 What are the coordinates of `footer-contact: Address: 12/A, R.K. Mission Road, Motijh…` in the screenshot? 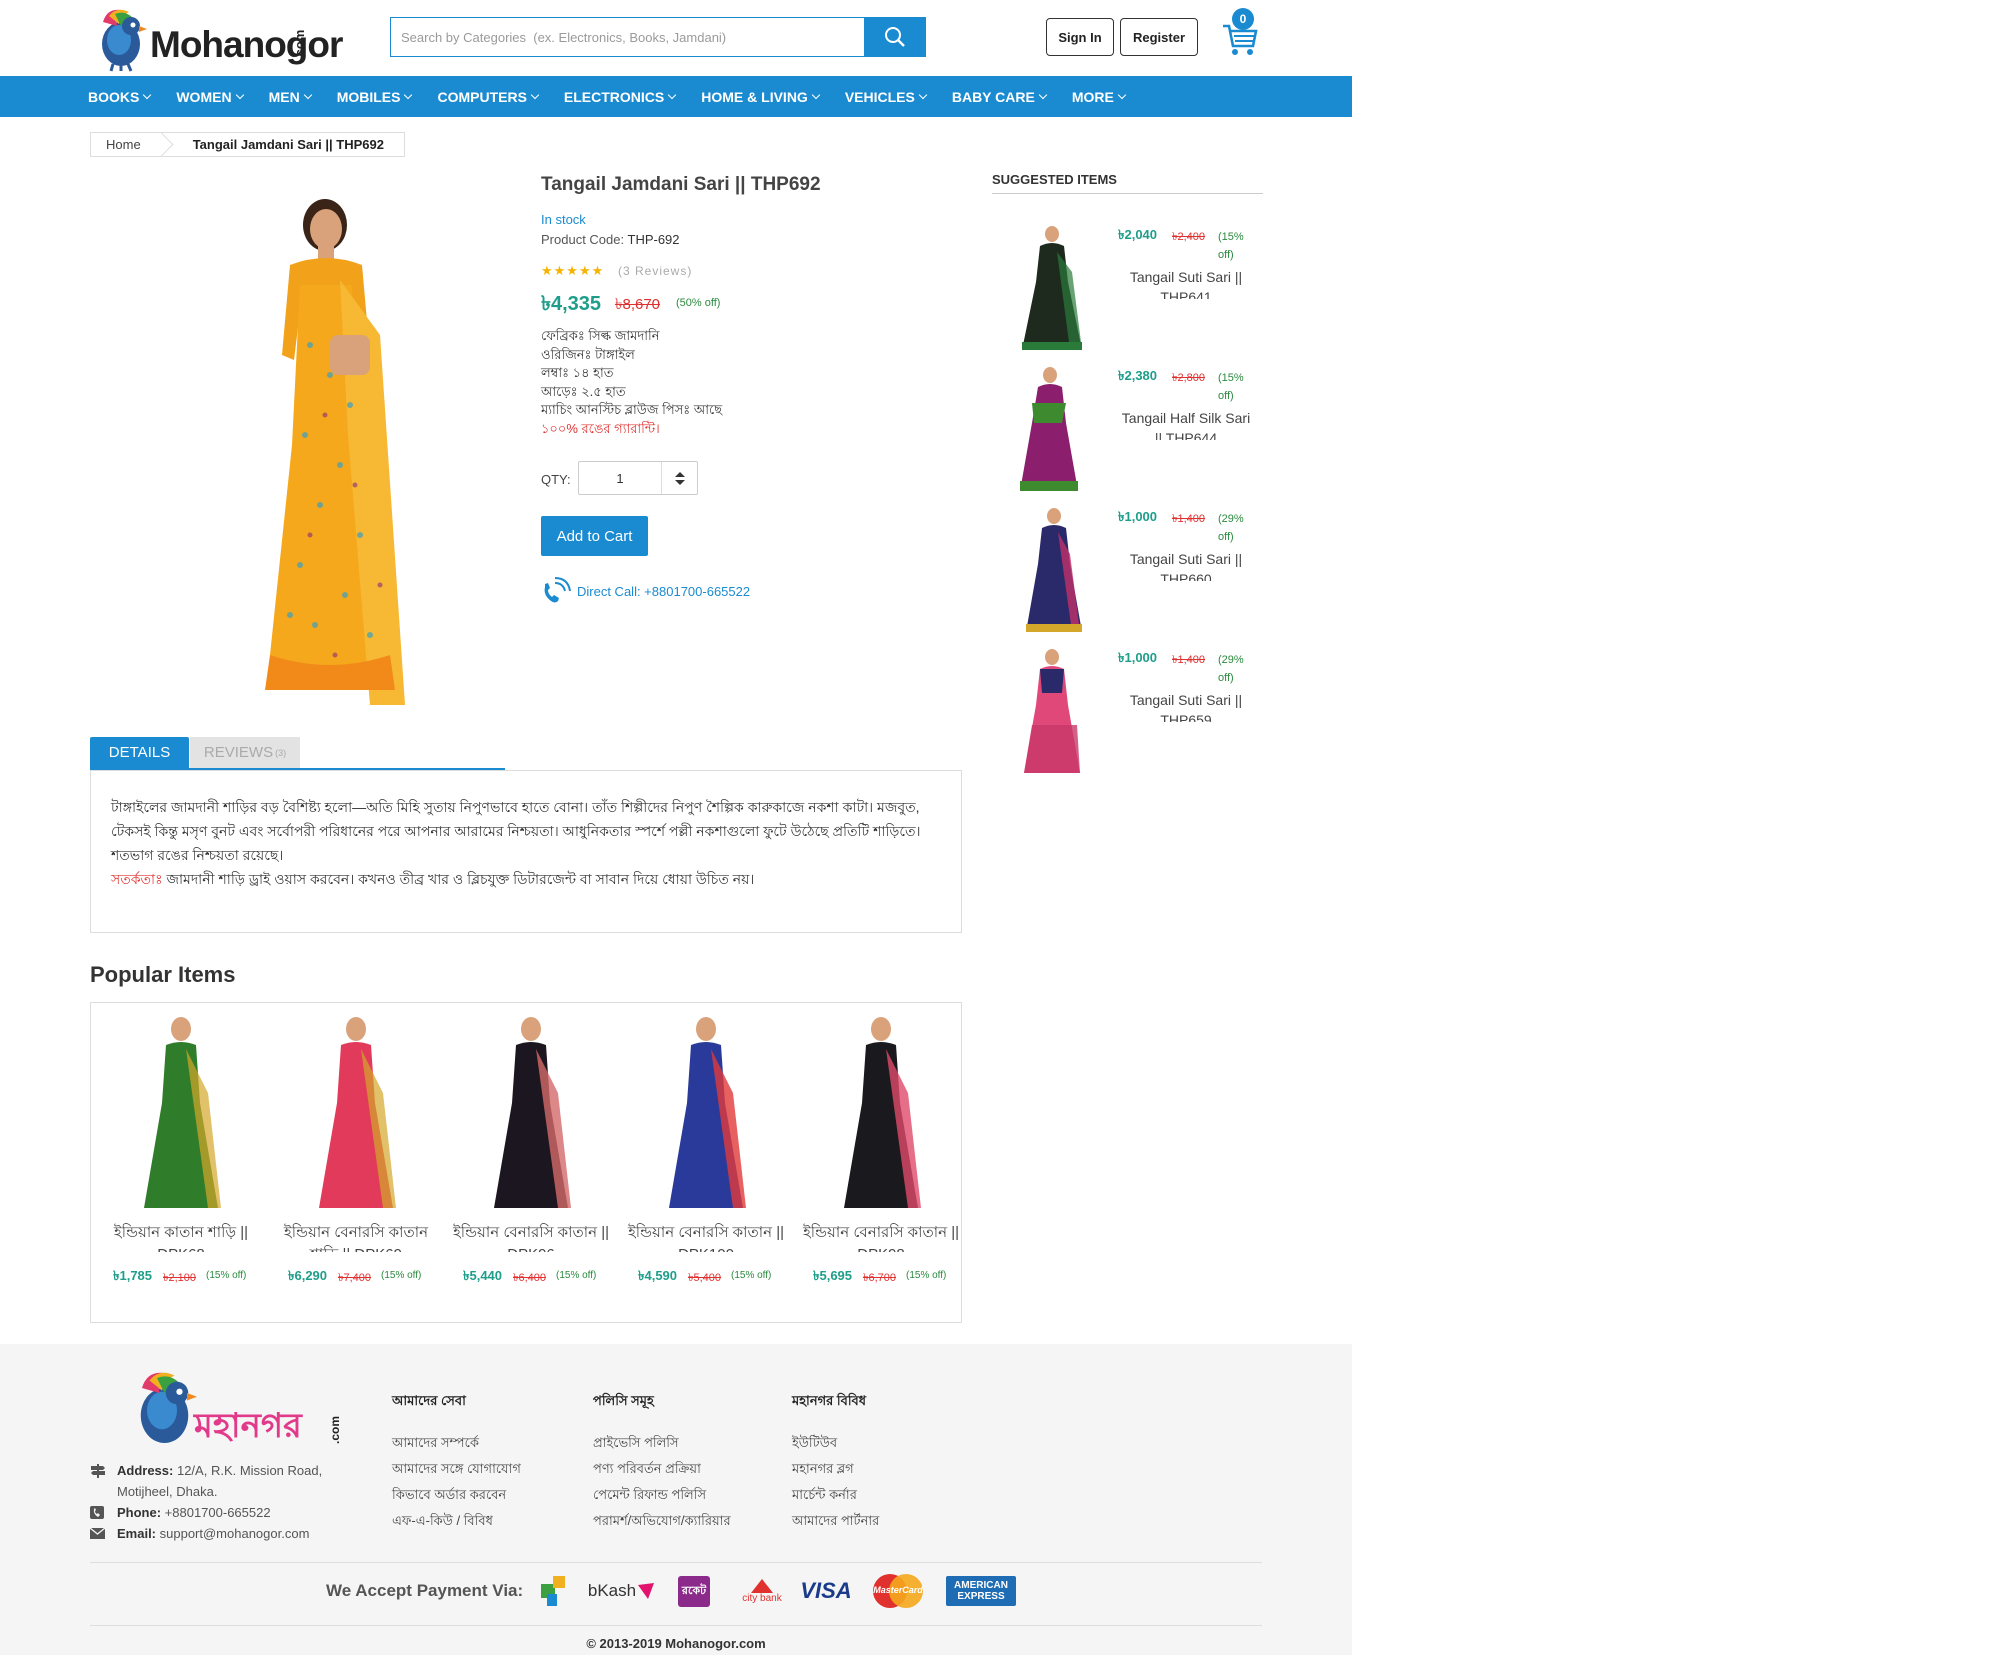 It's located at (220, 1502).